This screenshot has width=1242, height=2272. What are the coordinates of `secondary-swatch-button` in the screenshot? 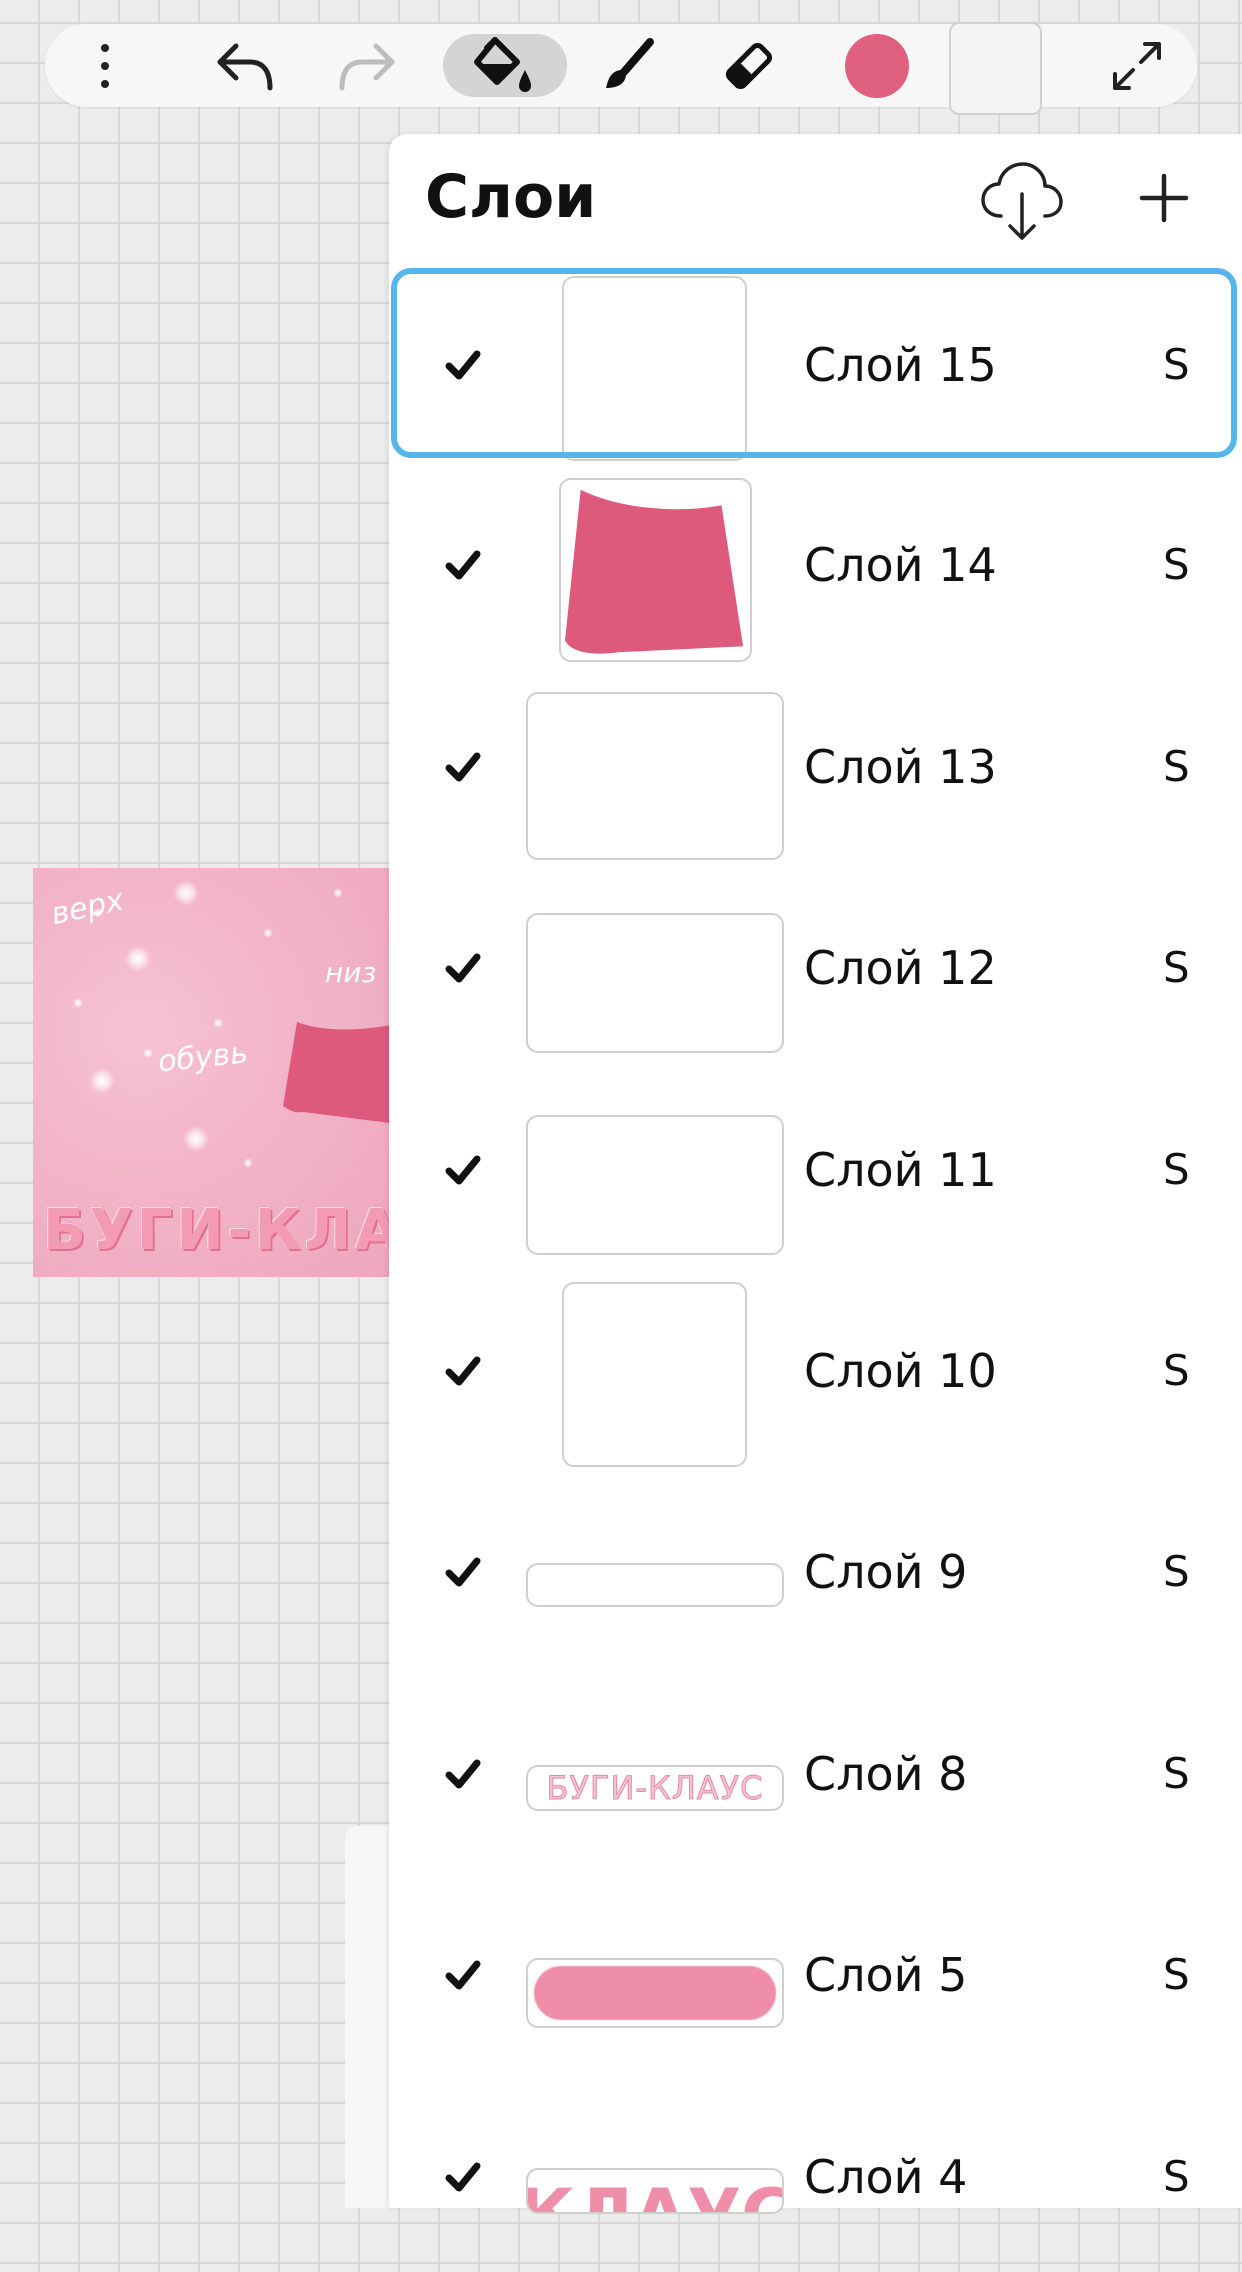 It's located at (995, 68).